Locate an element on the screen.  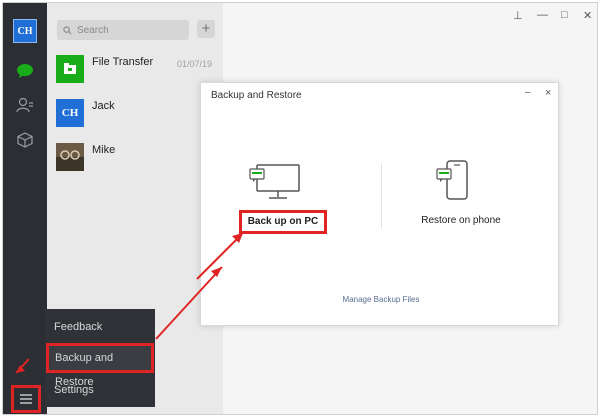
divider is located at coordinates (381, 196).